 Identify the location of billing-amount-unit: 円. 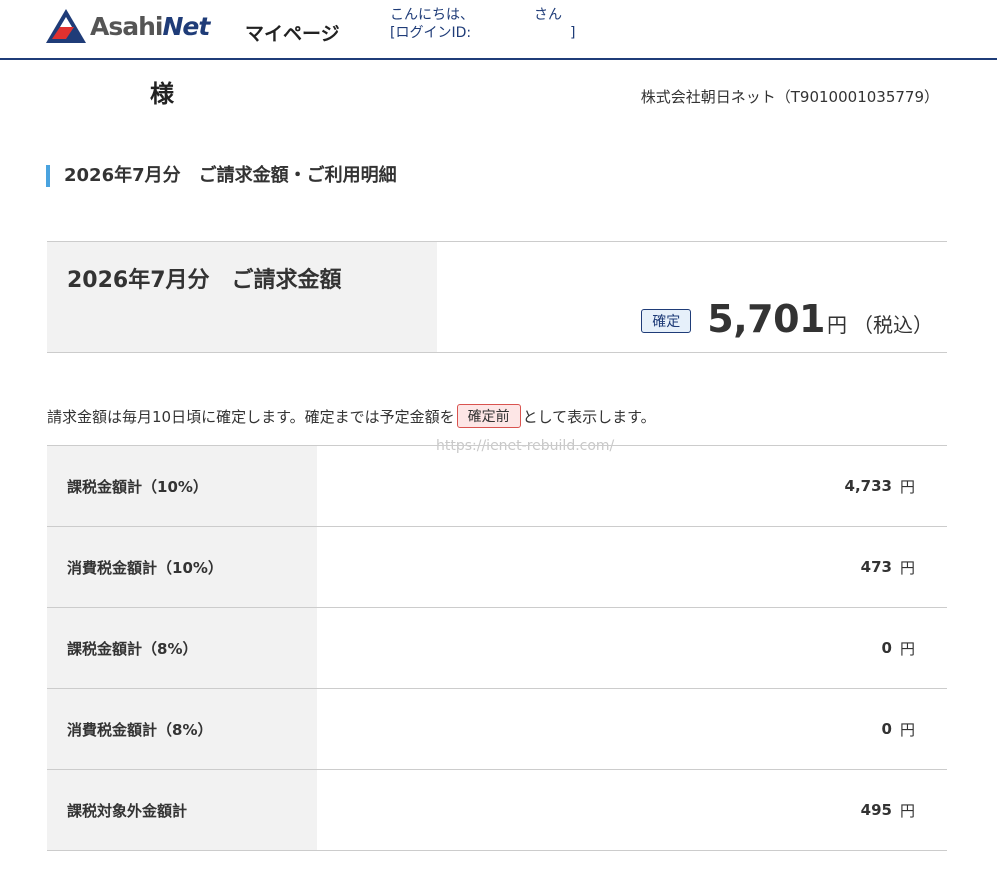
(837, 325).